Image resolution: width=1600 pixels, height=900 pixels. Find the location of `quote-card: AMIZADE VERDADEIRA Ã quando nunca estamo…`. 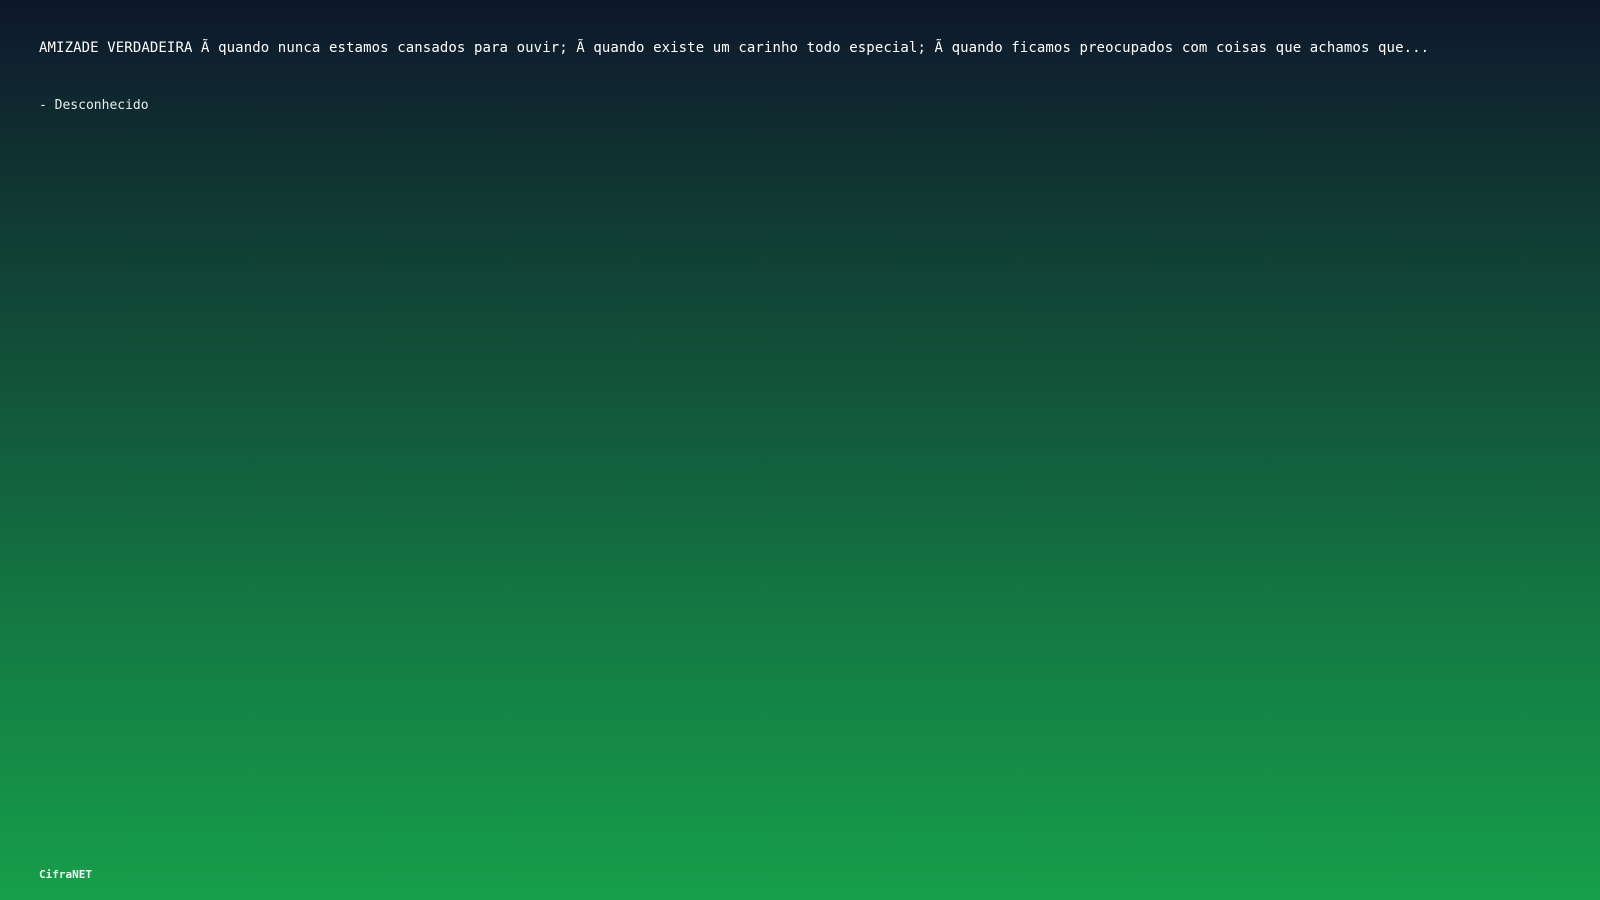

quote-card: AMIZADE VERDADEIRA Ã quando nunca estamo… is located at coordinates (804, 76).